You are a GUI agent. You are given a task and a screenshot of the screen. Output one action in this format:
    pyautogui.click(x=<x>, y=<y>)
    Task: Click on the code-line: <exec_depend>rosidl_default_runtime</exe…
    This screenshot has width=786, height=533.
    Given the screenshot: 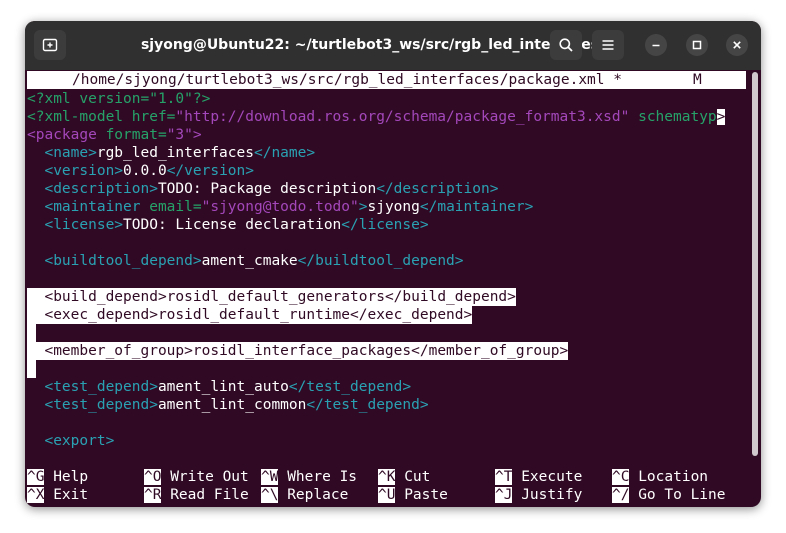 What is the action you would take?
    pyautogui.click(x=250, y=315)
    